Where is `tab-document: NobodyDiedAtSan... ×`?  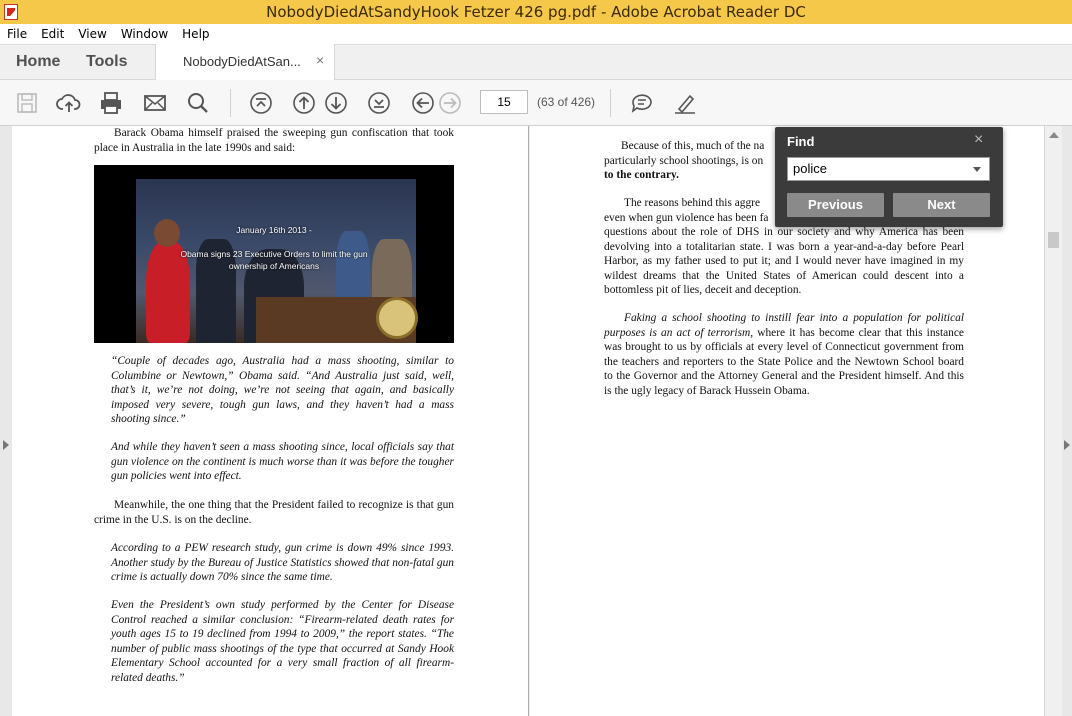 tab-document: NobodyDiedAtSan... × is located at coordinates (245, 62).